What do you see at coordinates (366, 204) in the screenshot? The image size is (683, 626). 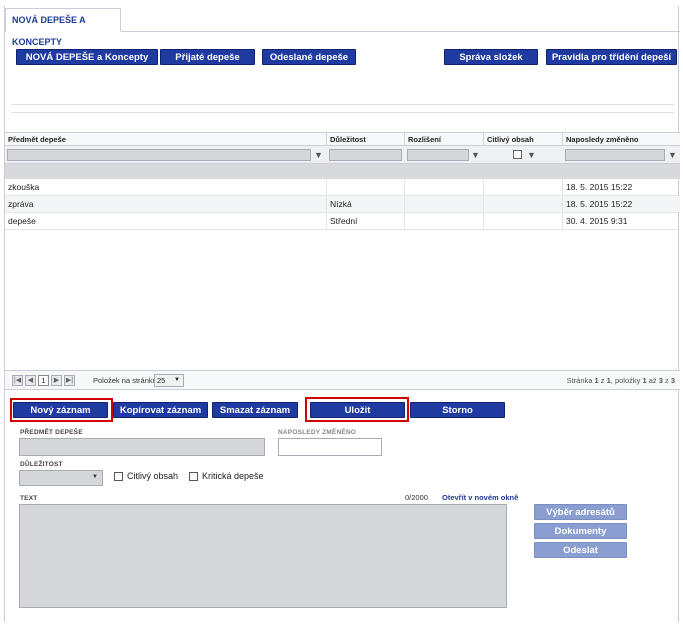 I see `cell-importance: Nízká` at bounding box center [366, 204].